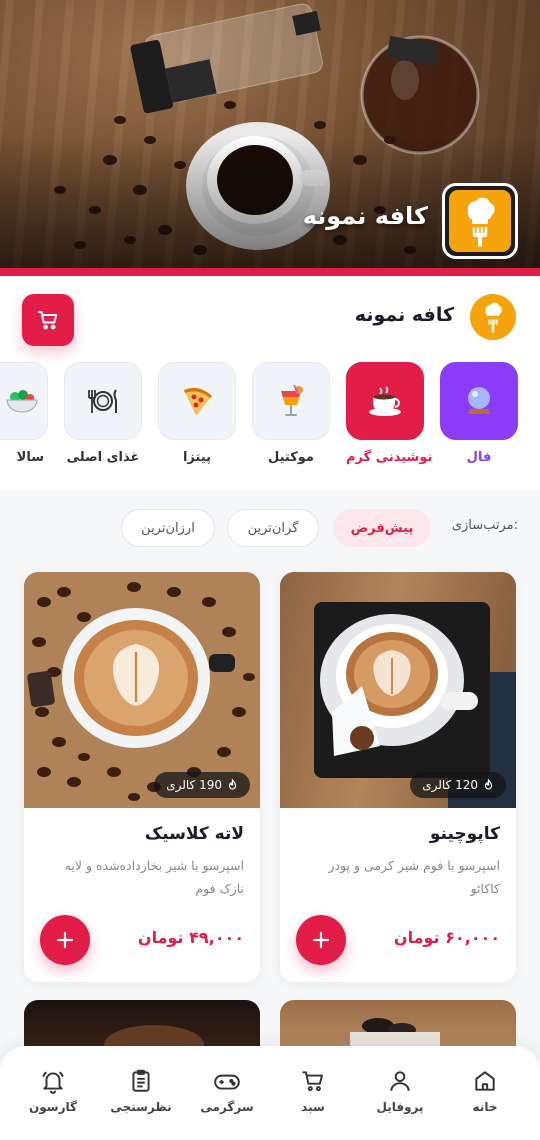 The image size is (540, 1140). What do you see at coordinates (102, 401) in the screenshot?
I see `plate-icon` at bounding box center [102, 401].